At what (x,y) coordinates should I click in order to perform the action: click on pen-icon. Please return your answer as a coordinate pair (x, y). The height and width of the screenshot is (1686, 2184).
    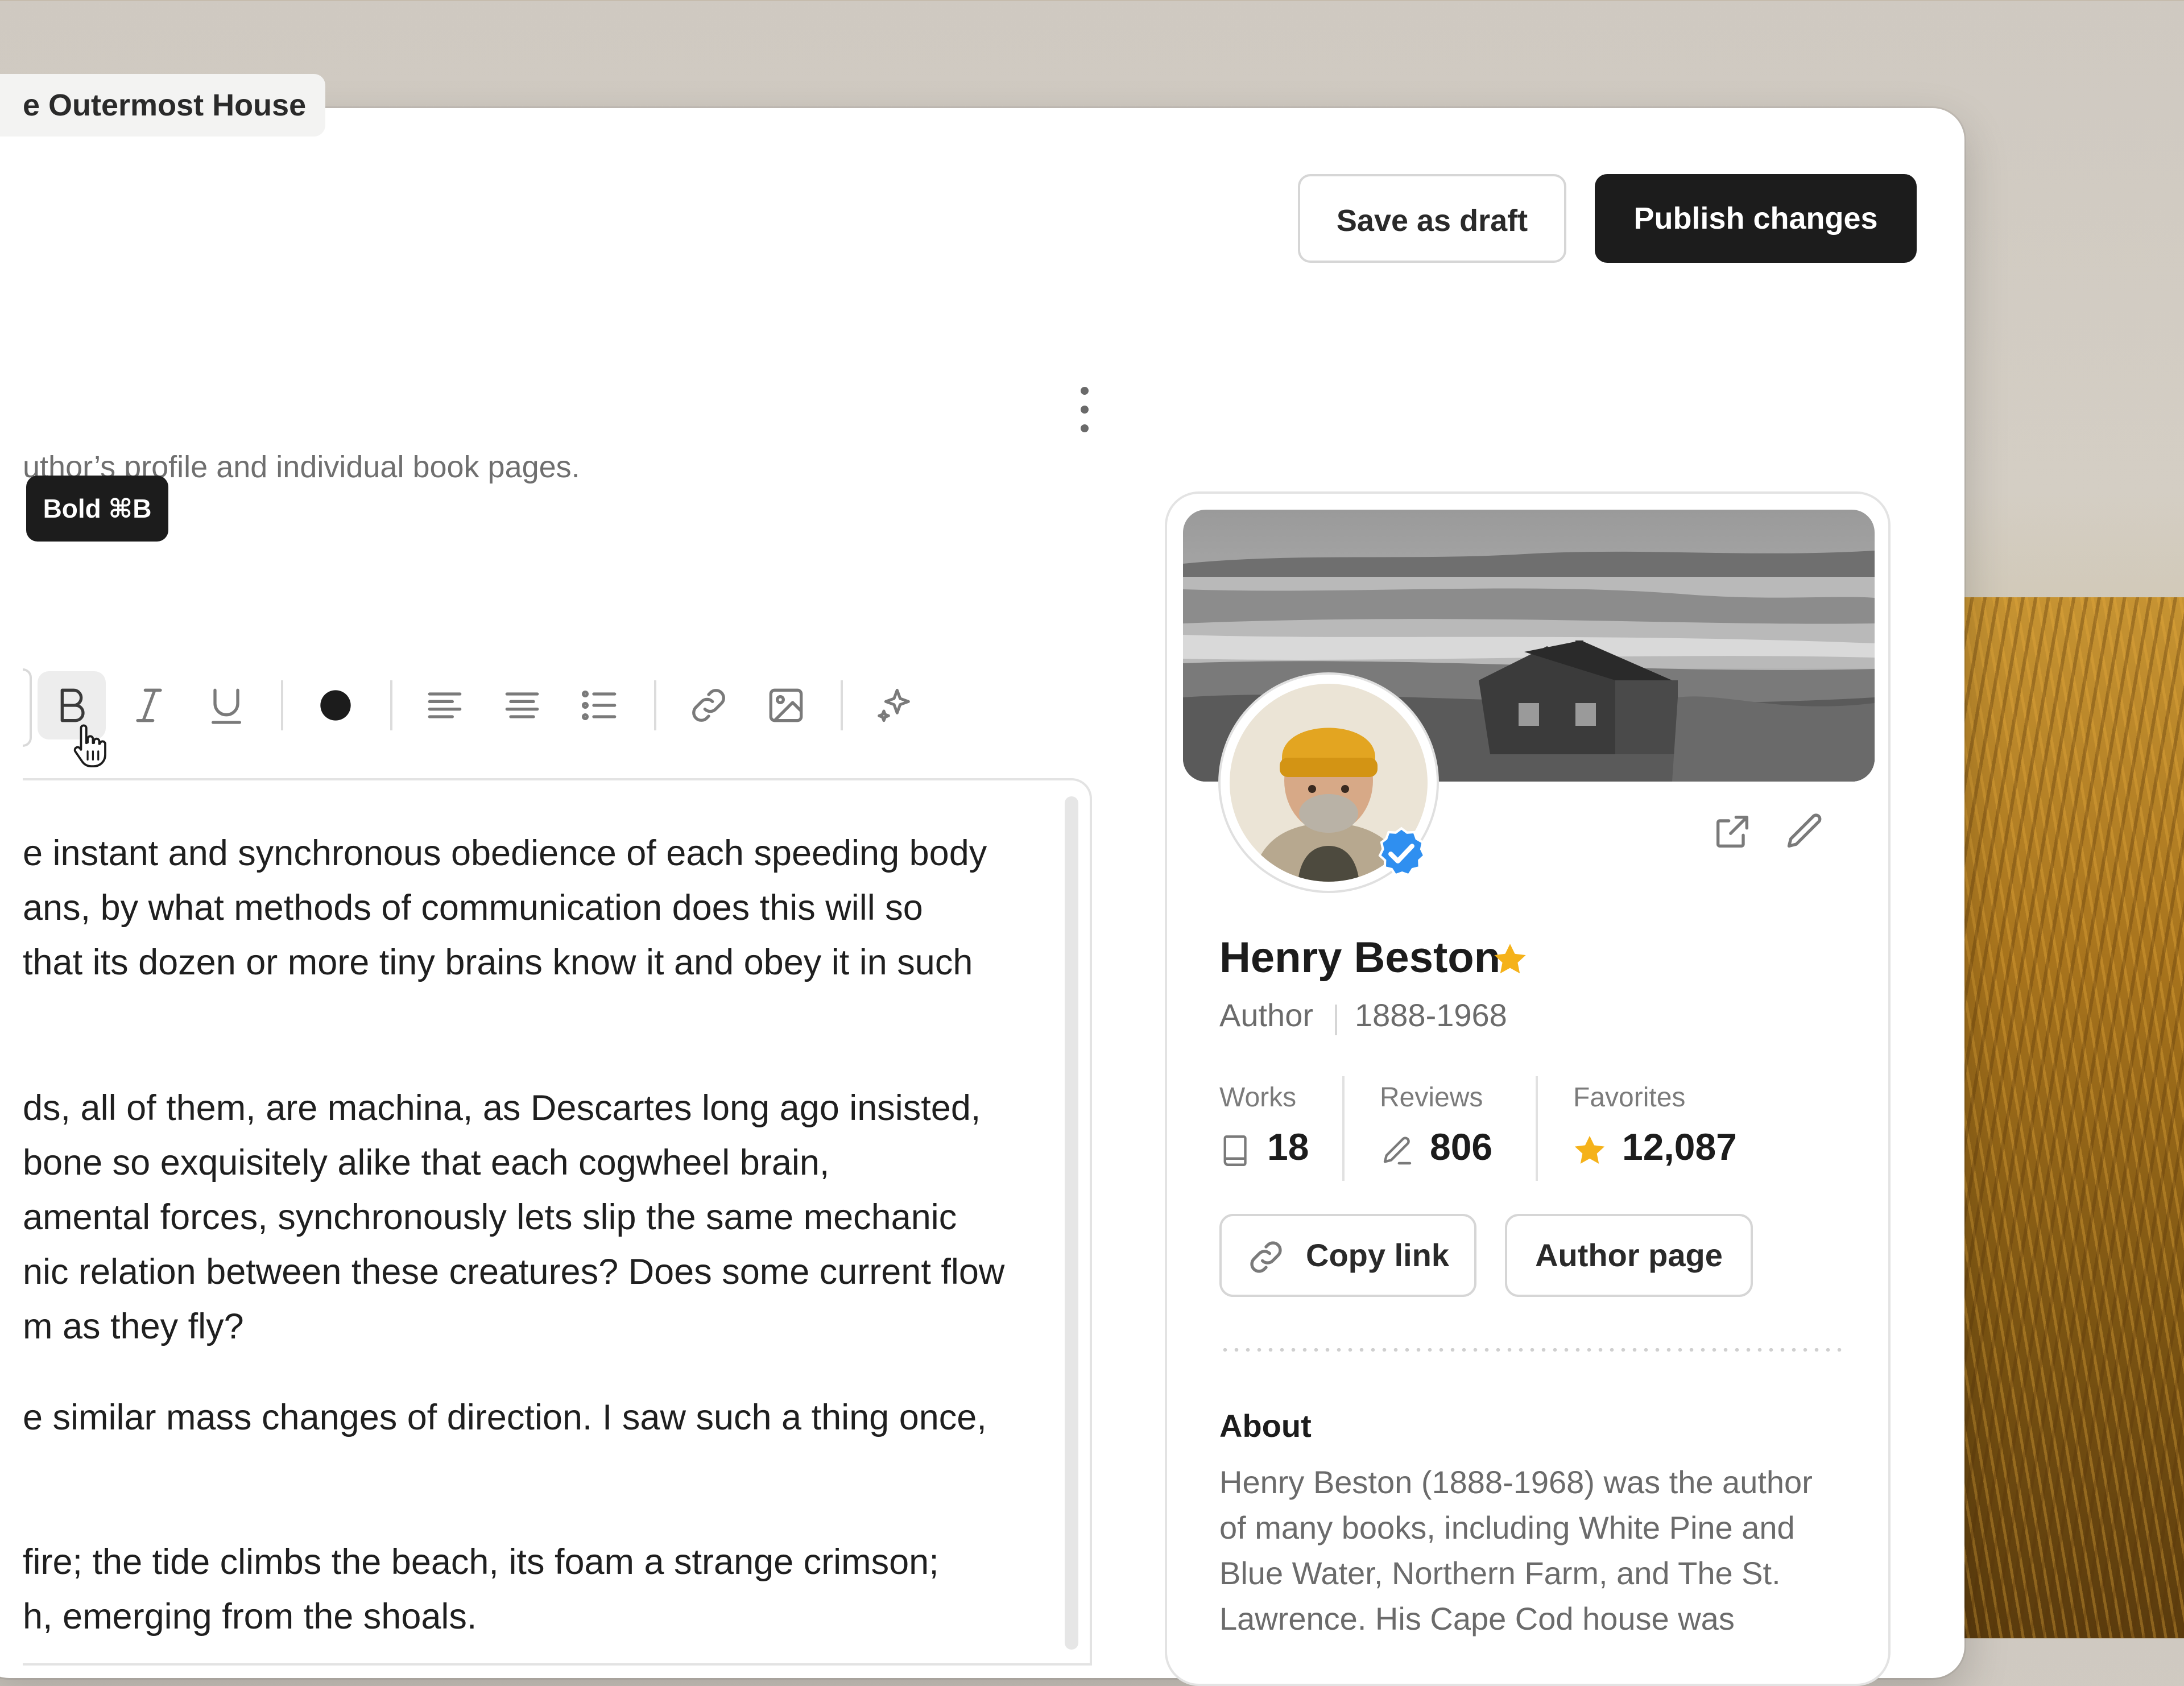
    Looking at the image, I should click on (1397, 1151).